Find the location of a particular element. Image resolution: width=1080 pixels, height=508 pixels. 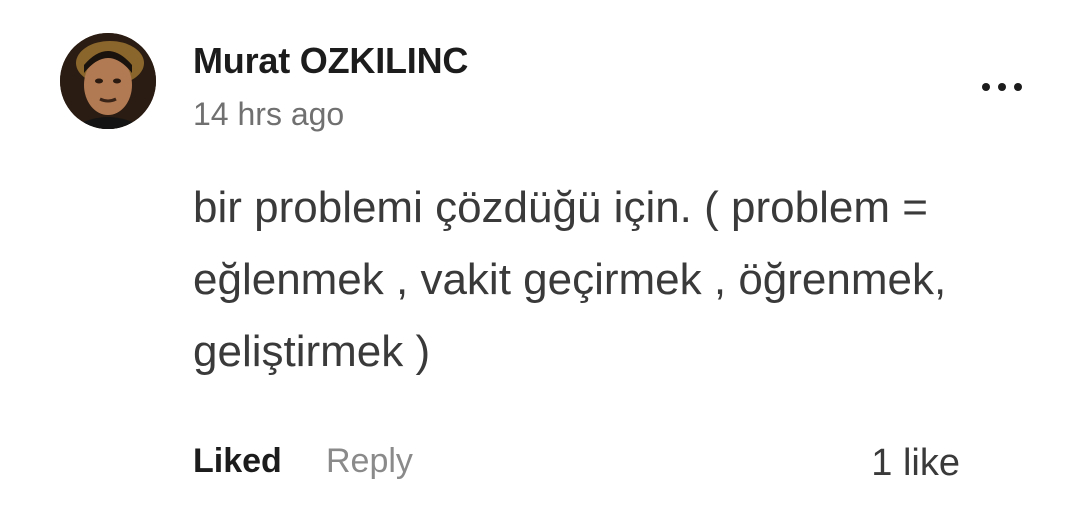

avatar is located at coordinates (108, 81).